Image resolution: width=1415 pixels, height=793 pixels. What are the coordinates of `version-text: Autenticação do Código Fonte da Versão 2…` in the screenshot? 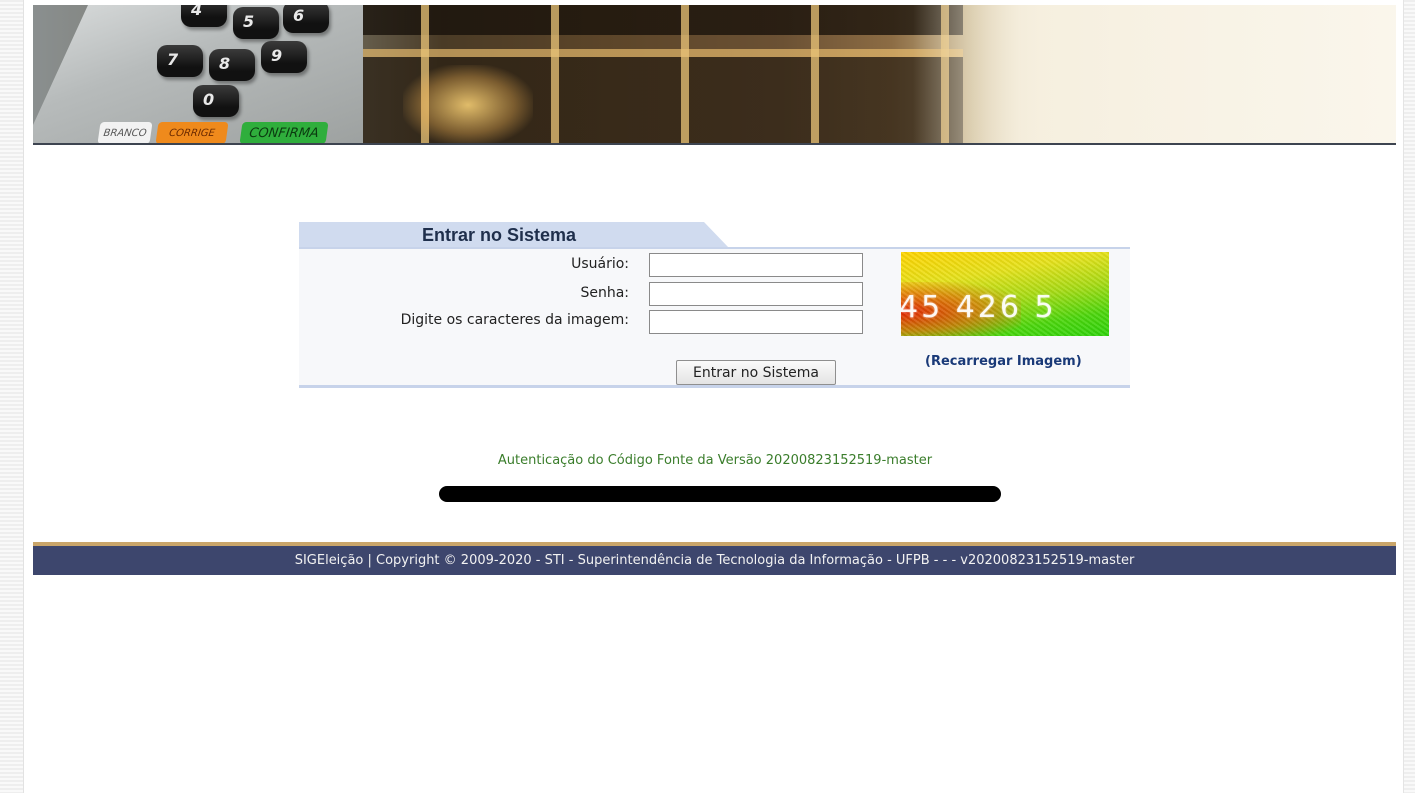 It's located at (715, 460).